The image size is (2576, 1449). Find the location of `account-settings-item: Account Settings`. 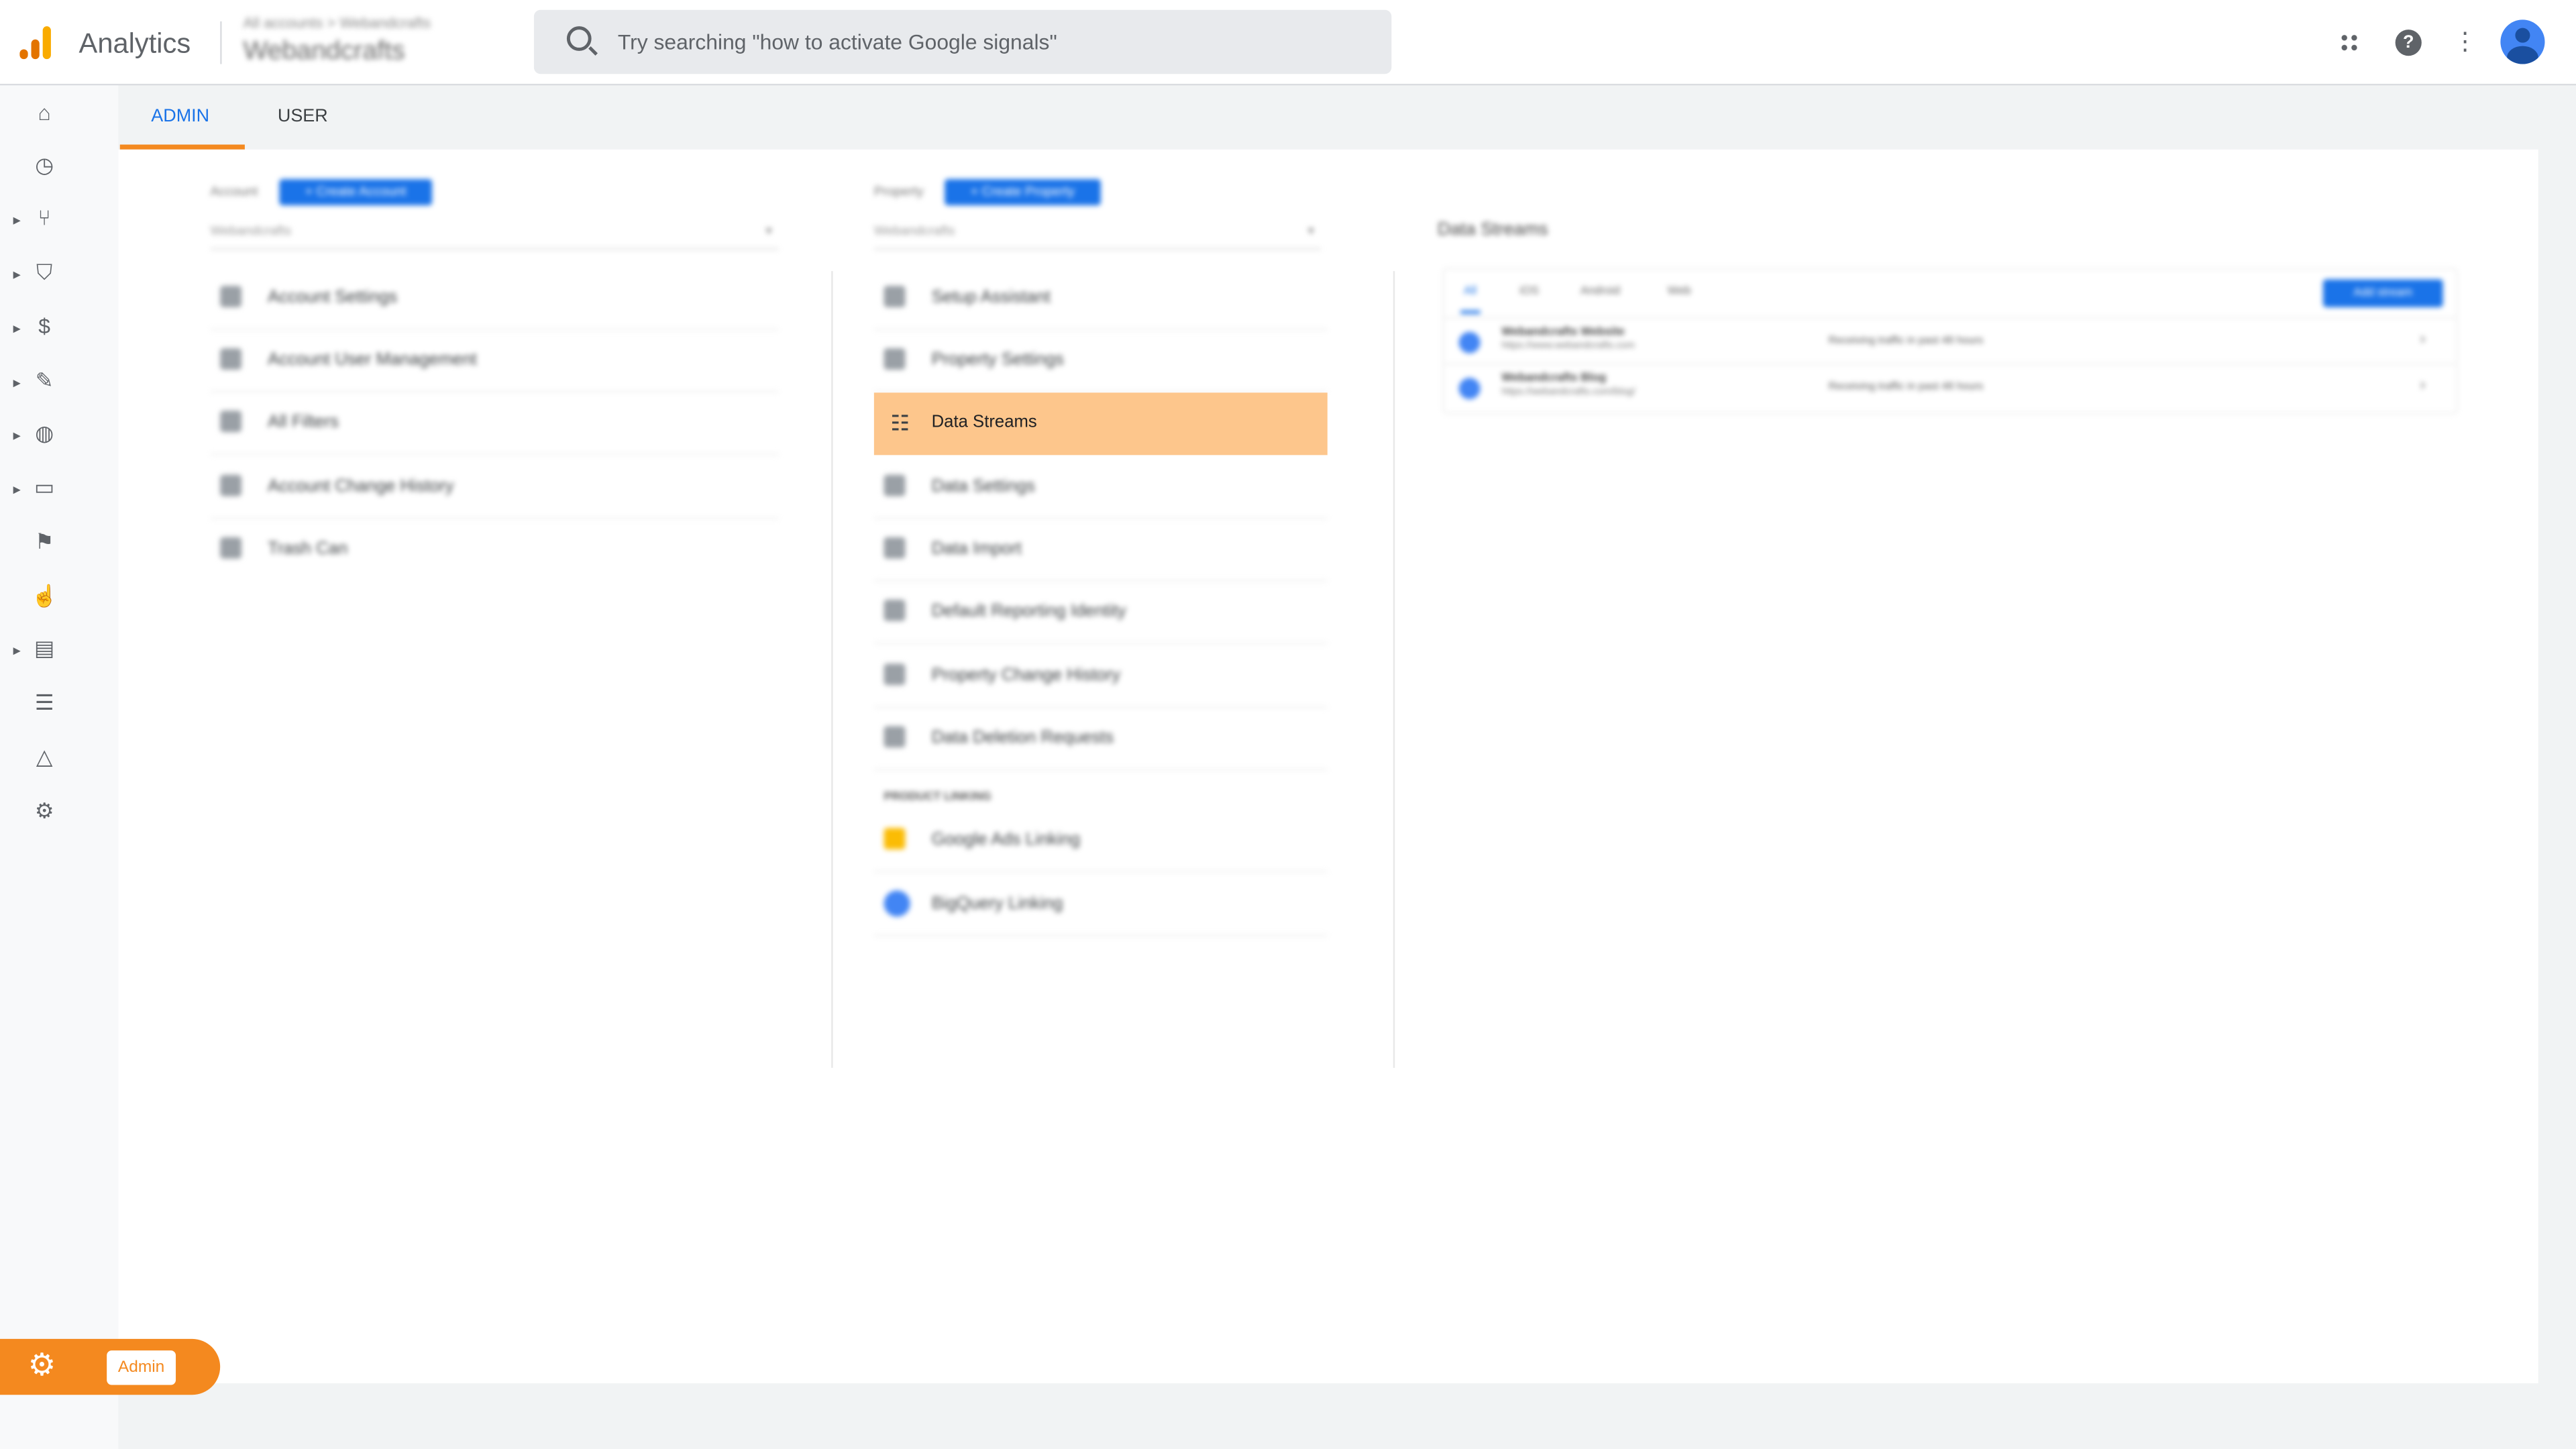

account-settings-item: Account Settings is located at coordinates (494, 298).